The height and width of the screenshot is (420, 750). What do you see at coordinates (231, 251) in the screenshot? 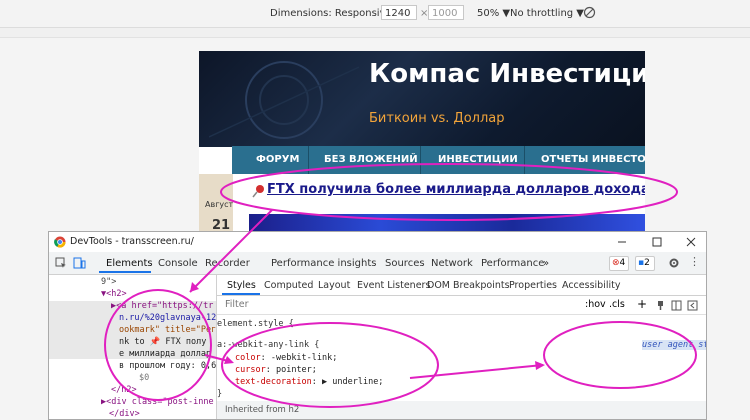
I see `annotation-arrow-title-to-node` at bounding box center [231, 251].